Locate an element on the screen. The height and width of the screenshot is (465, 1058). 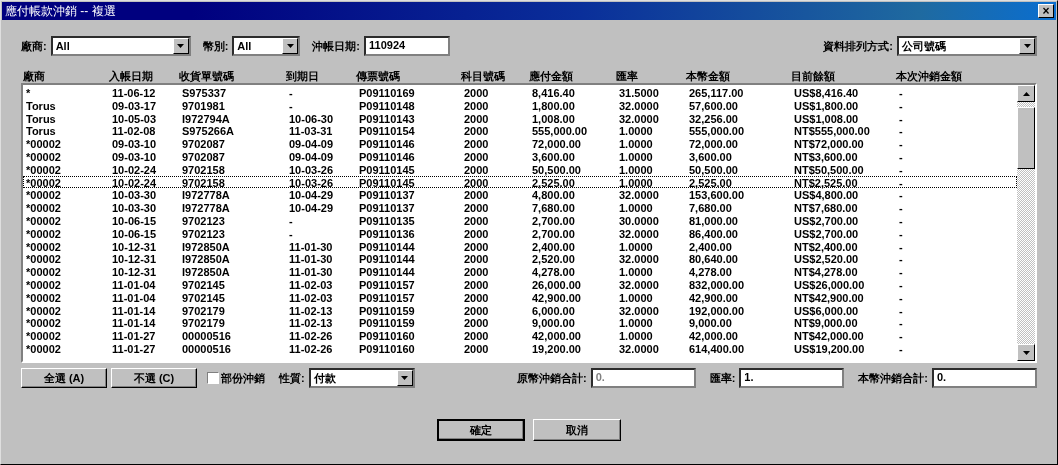
table-row: *00002 09-03-10 9702087 09-04-09 P09110146 2000 3,600.00 1.0000 3,600.00 NT$3,600.00 - is located at coordinates (520, 156).